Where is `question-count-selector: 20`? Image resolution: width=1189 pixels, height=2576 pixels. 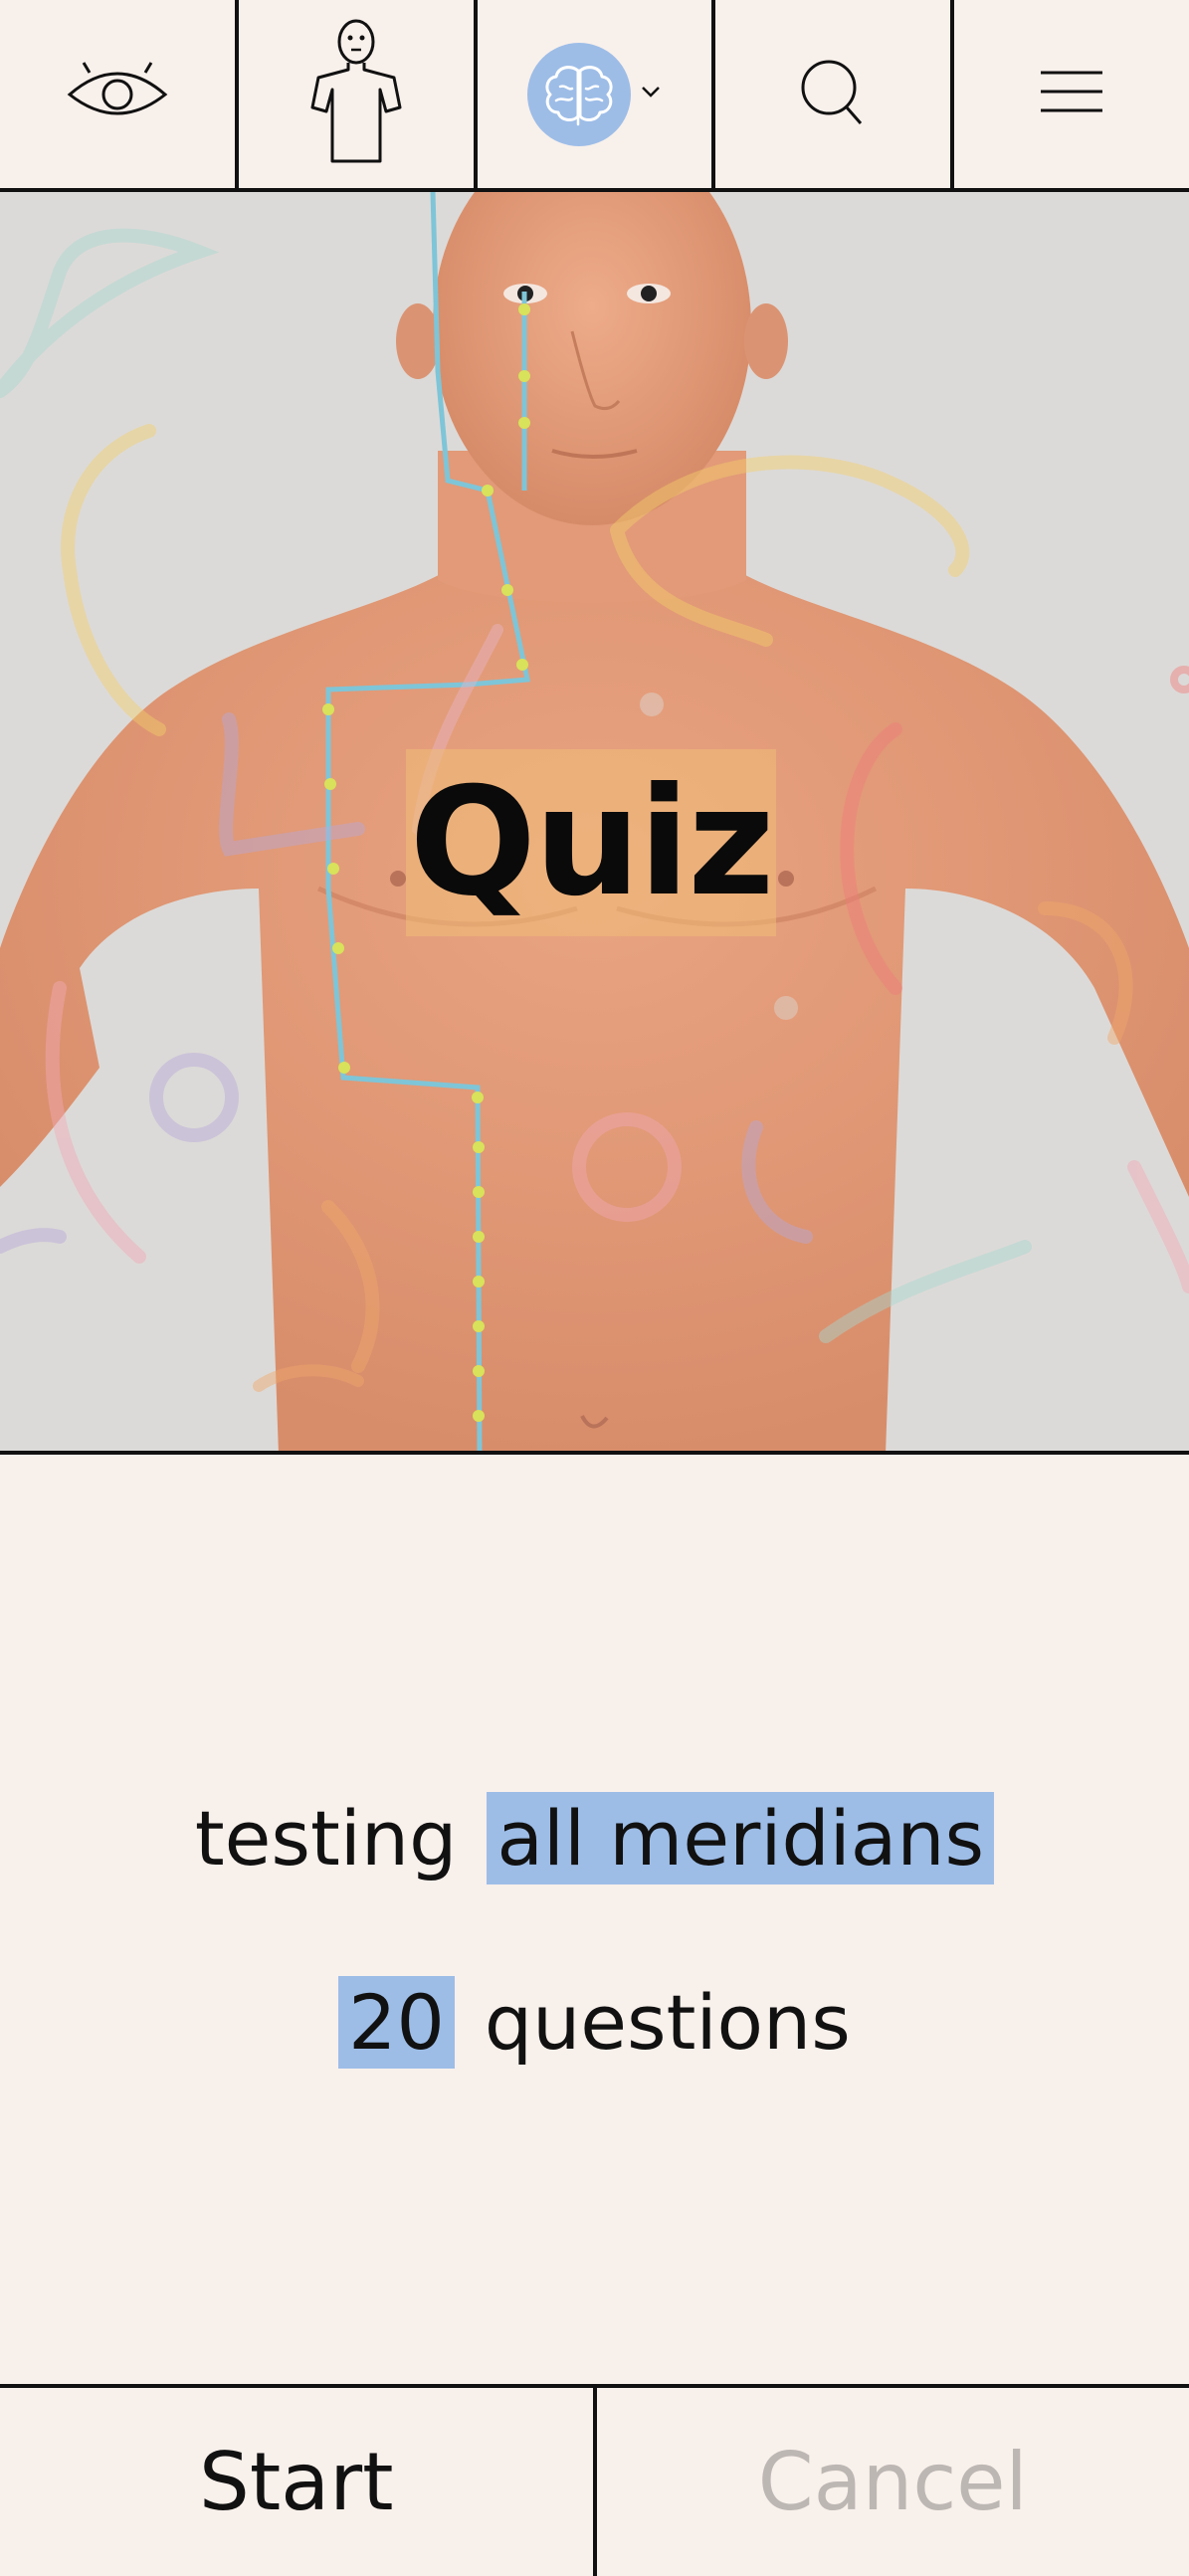 question-count-selector: 20 is located at coordinates (396, 2022).